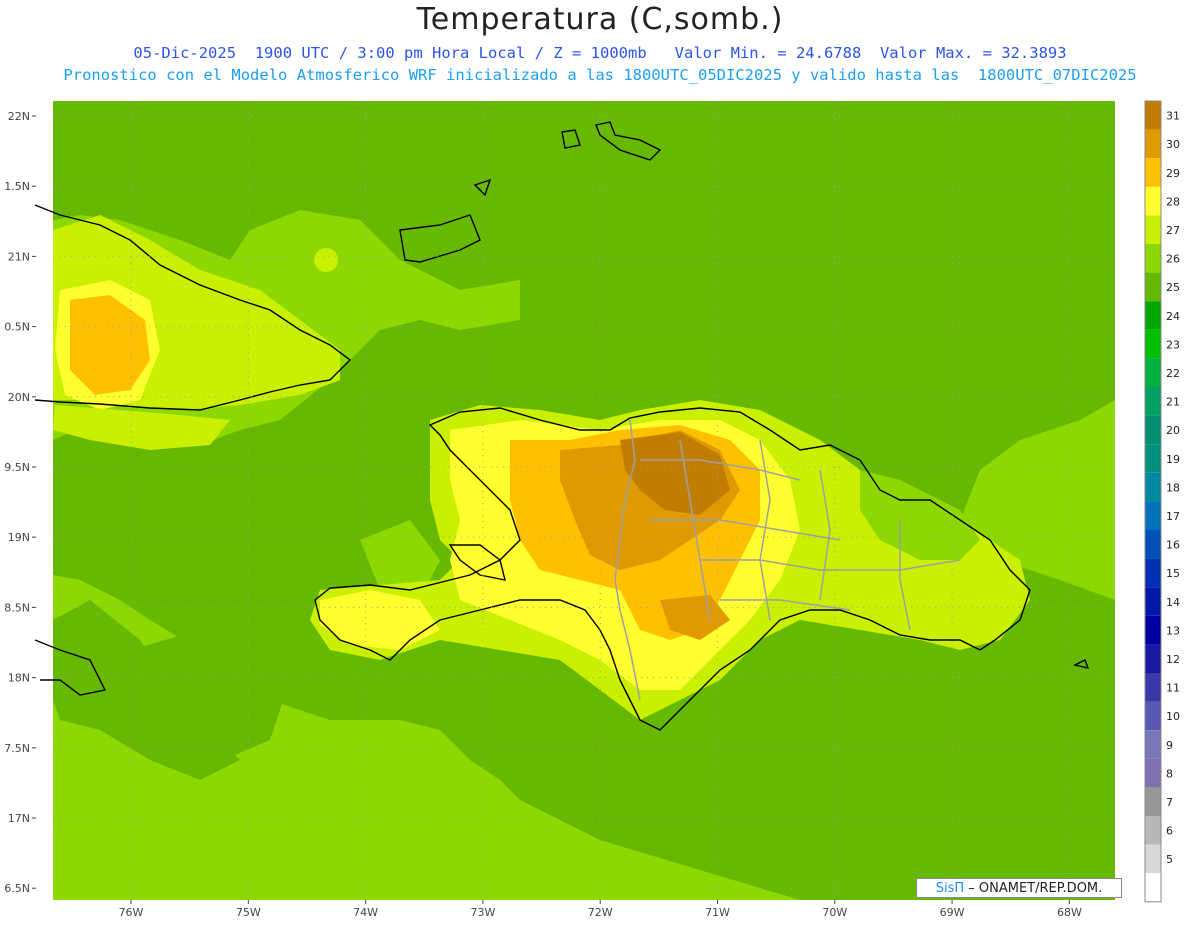 This screenshot has width=1200, height=927. What do you see at coordinates (19, 116) in the screenshot?
I see `lat-label: 22N` at bounding box center [19, 116].